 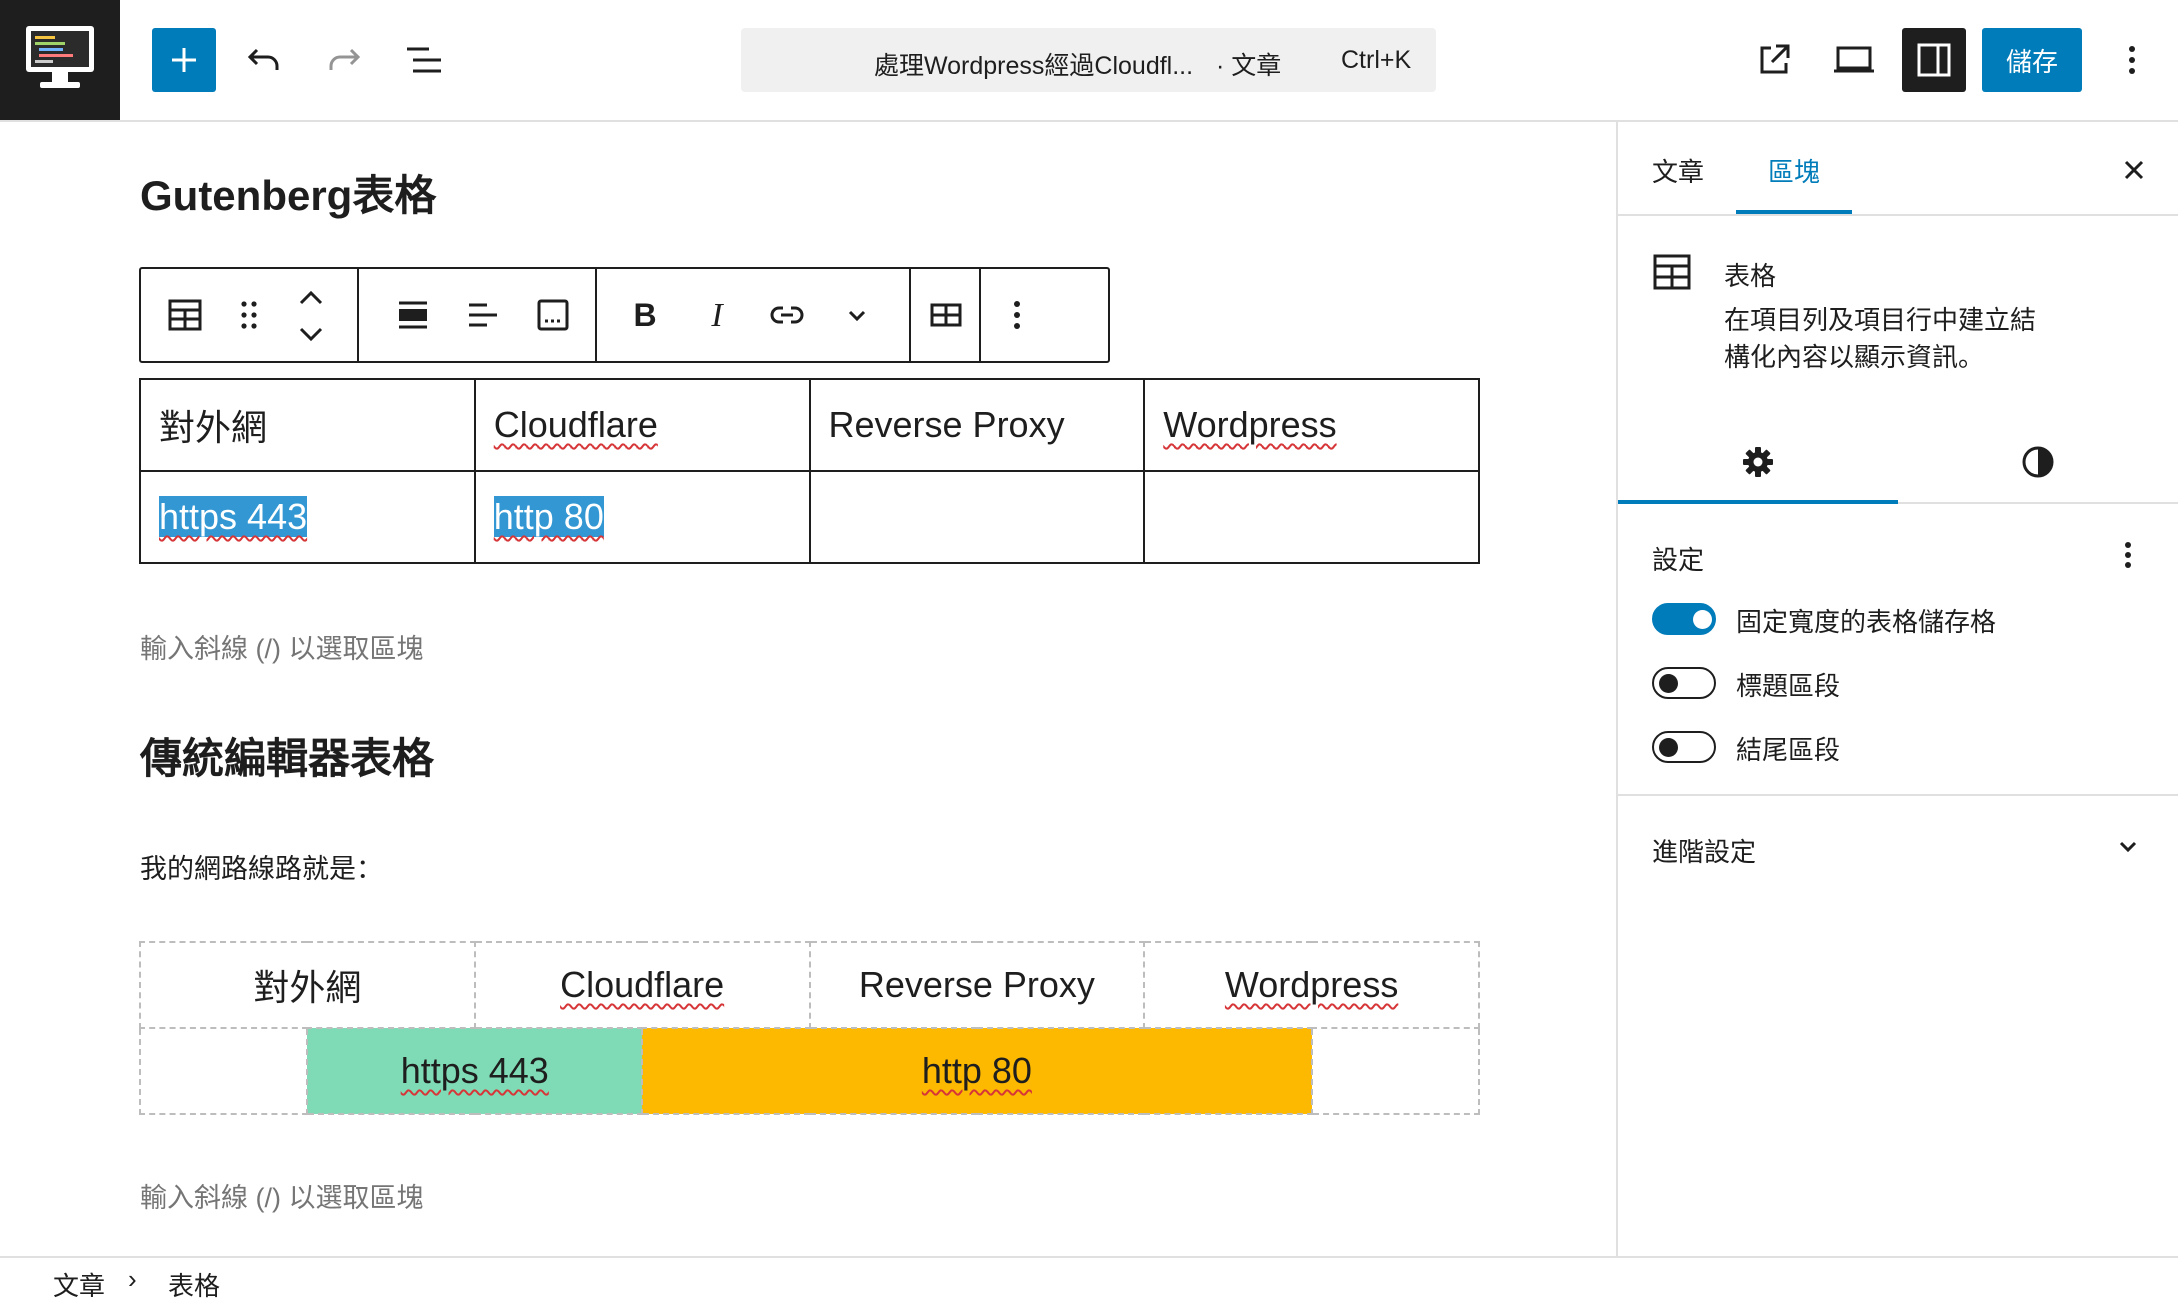 I want to click on settings-sidebar-toggle, so click(x=1934, y=60).